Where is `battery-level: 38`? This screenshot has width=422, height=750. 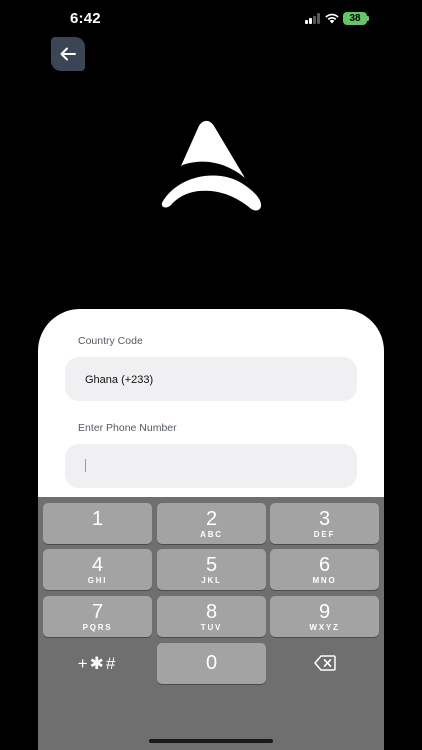 battery-level: 38 is located at coordinates (355, 18).